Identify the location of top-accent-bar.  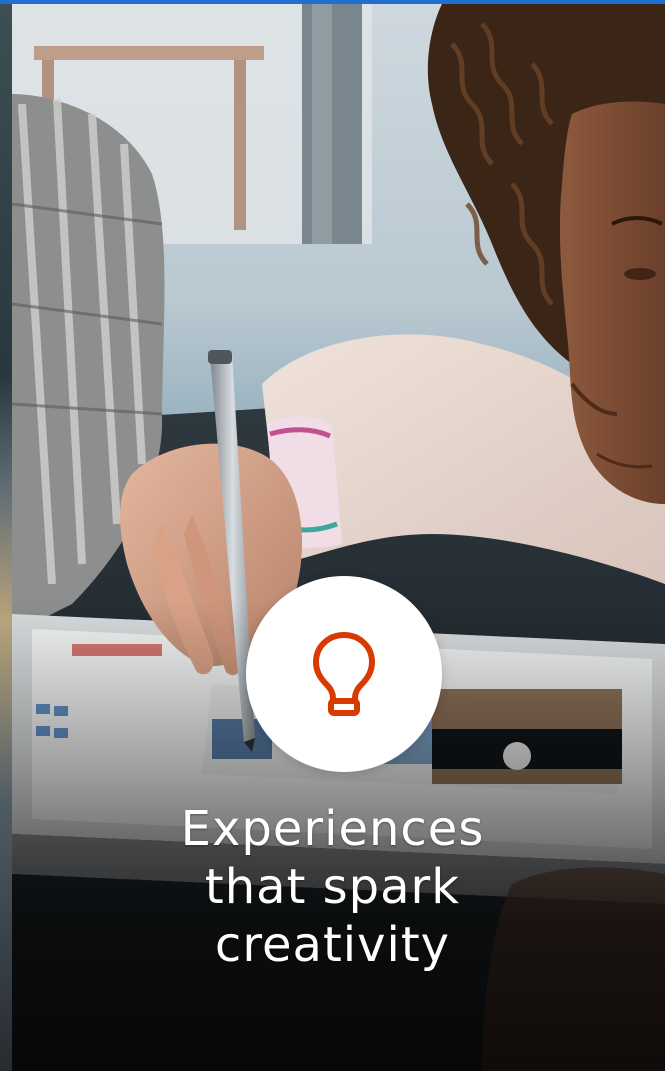
(332, 2).